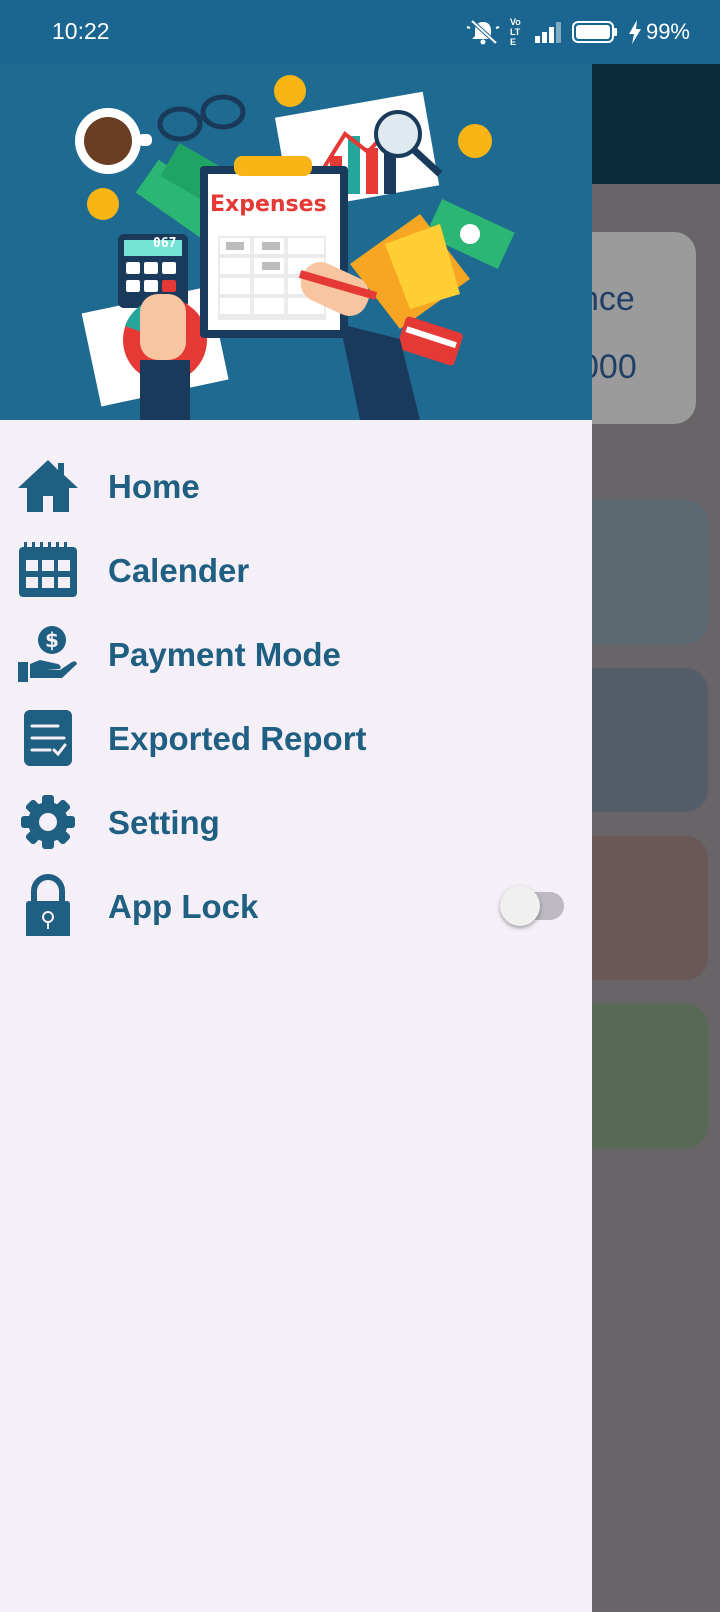 This screenshot has height=1612, width=720. Describe the element at coordinates (296, 906) in the screenshot. I see `menu-item-app-lock: App Lock` at that location.